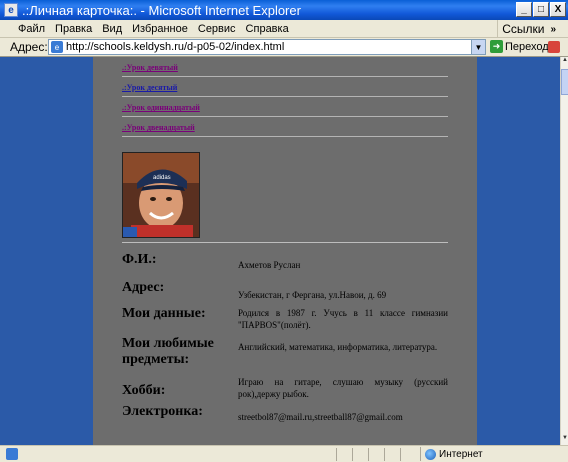 The width and height of the screenshot is (568, 462). Describe the element at coordinates (527, 46) in the screenshot. I see `go-label: Переход` at that location.